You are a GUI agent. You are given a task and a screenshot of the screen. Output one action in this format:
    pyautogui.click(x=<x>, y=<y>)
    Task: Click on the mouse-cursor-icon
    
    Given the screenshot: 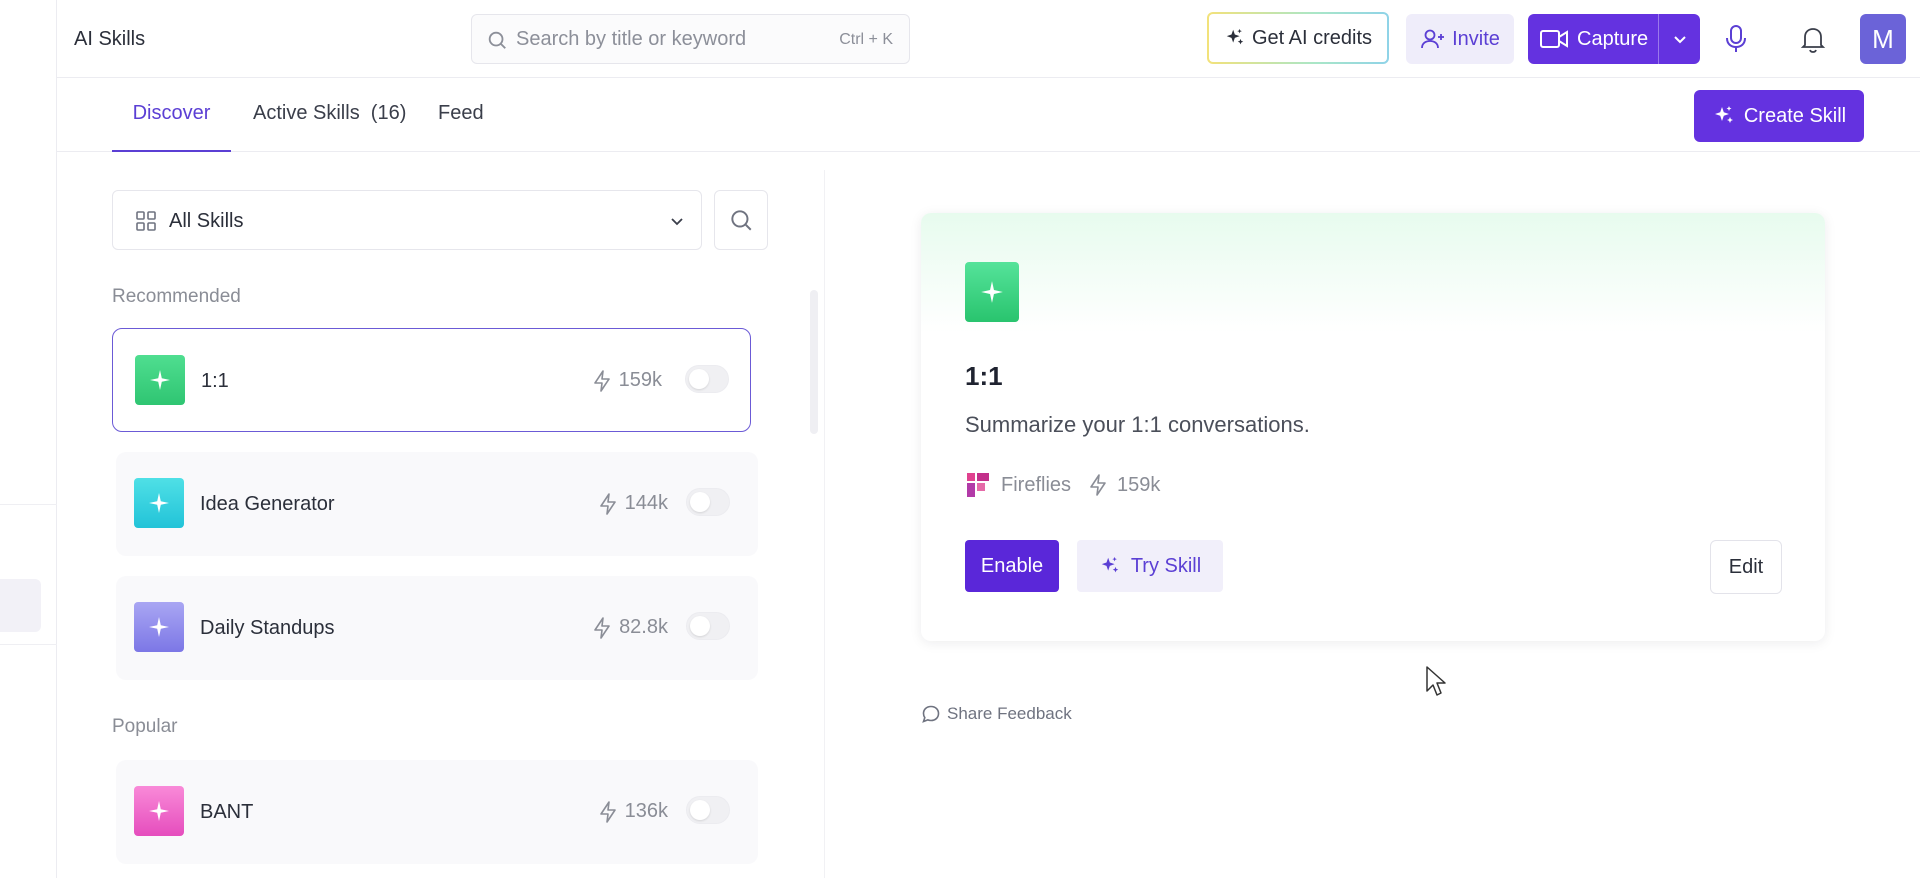 What is the action you would take?
    pyautogui.click(x=1437, y=682)
    